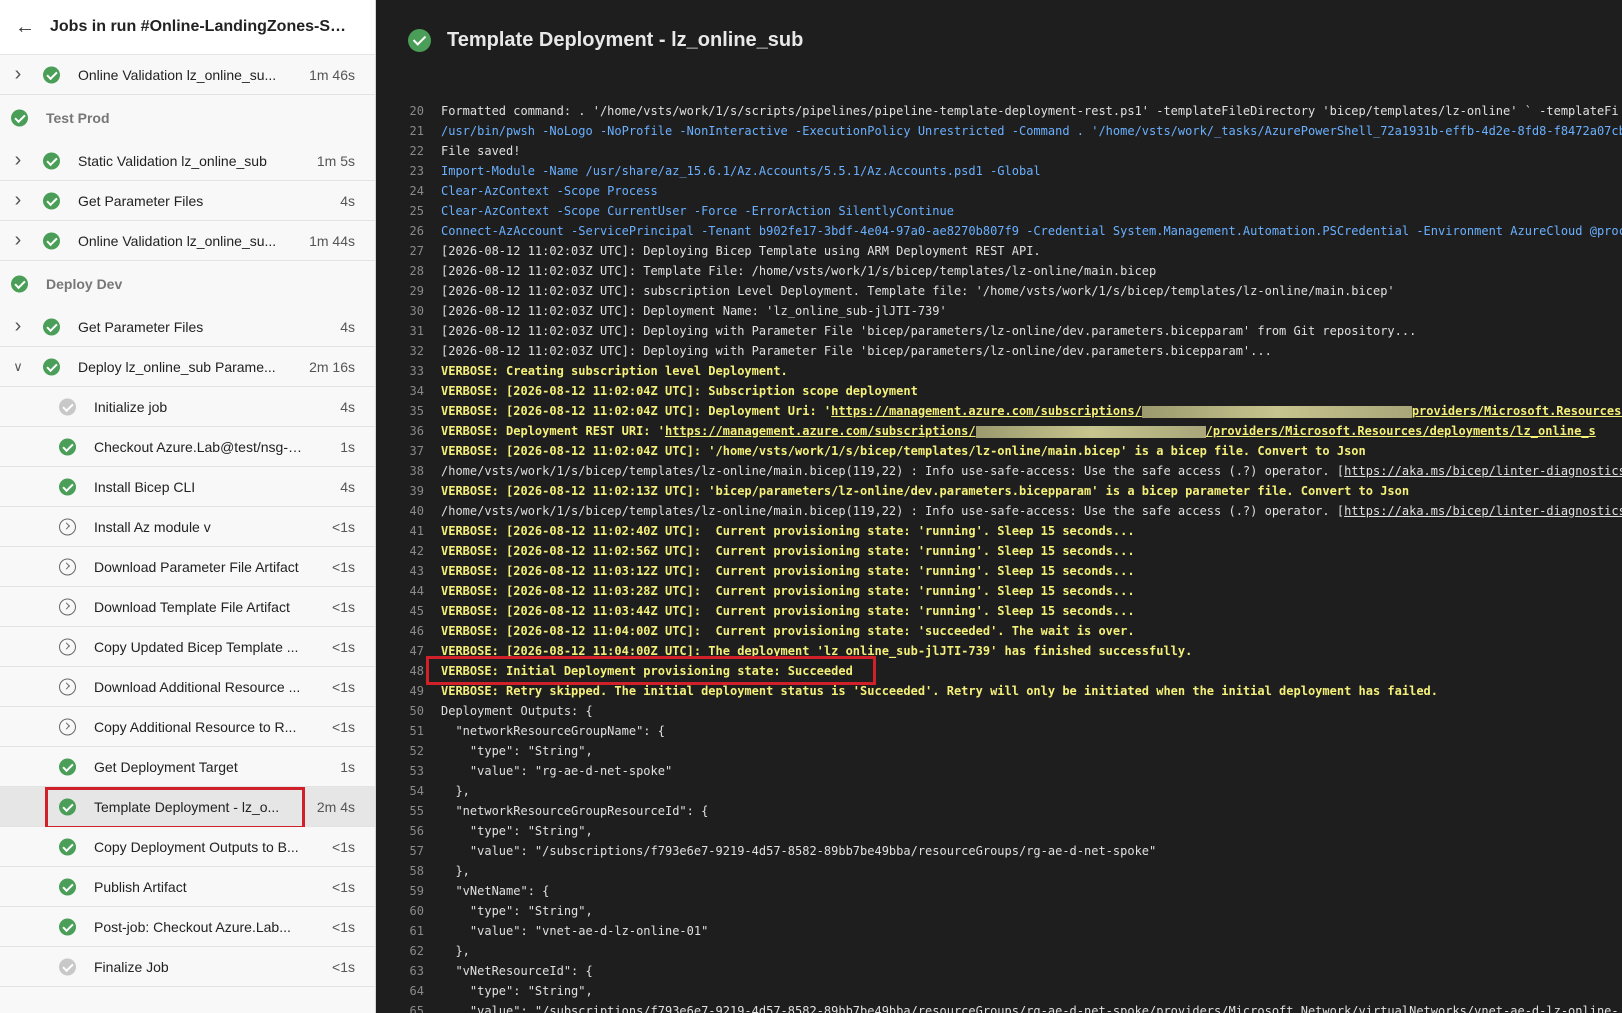 This screenshot has height=1013, width=1622. I want to click on step-row: Template Deployment - lz_o... 2m 4s, so click(187, 808).